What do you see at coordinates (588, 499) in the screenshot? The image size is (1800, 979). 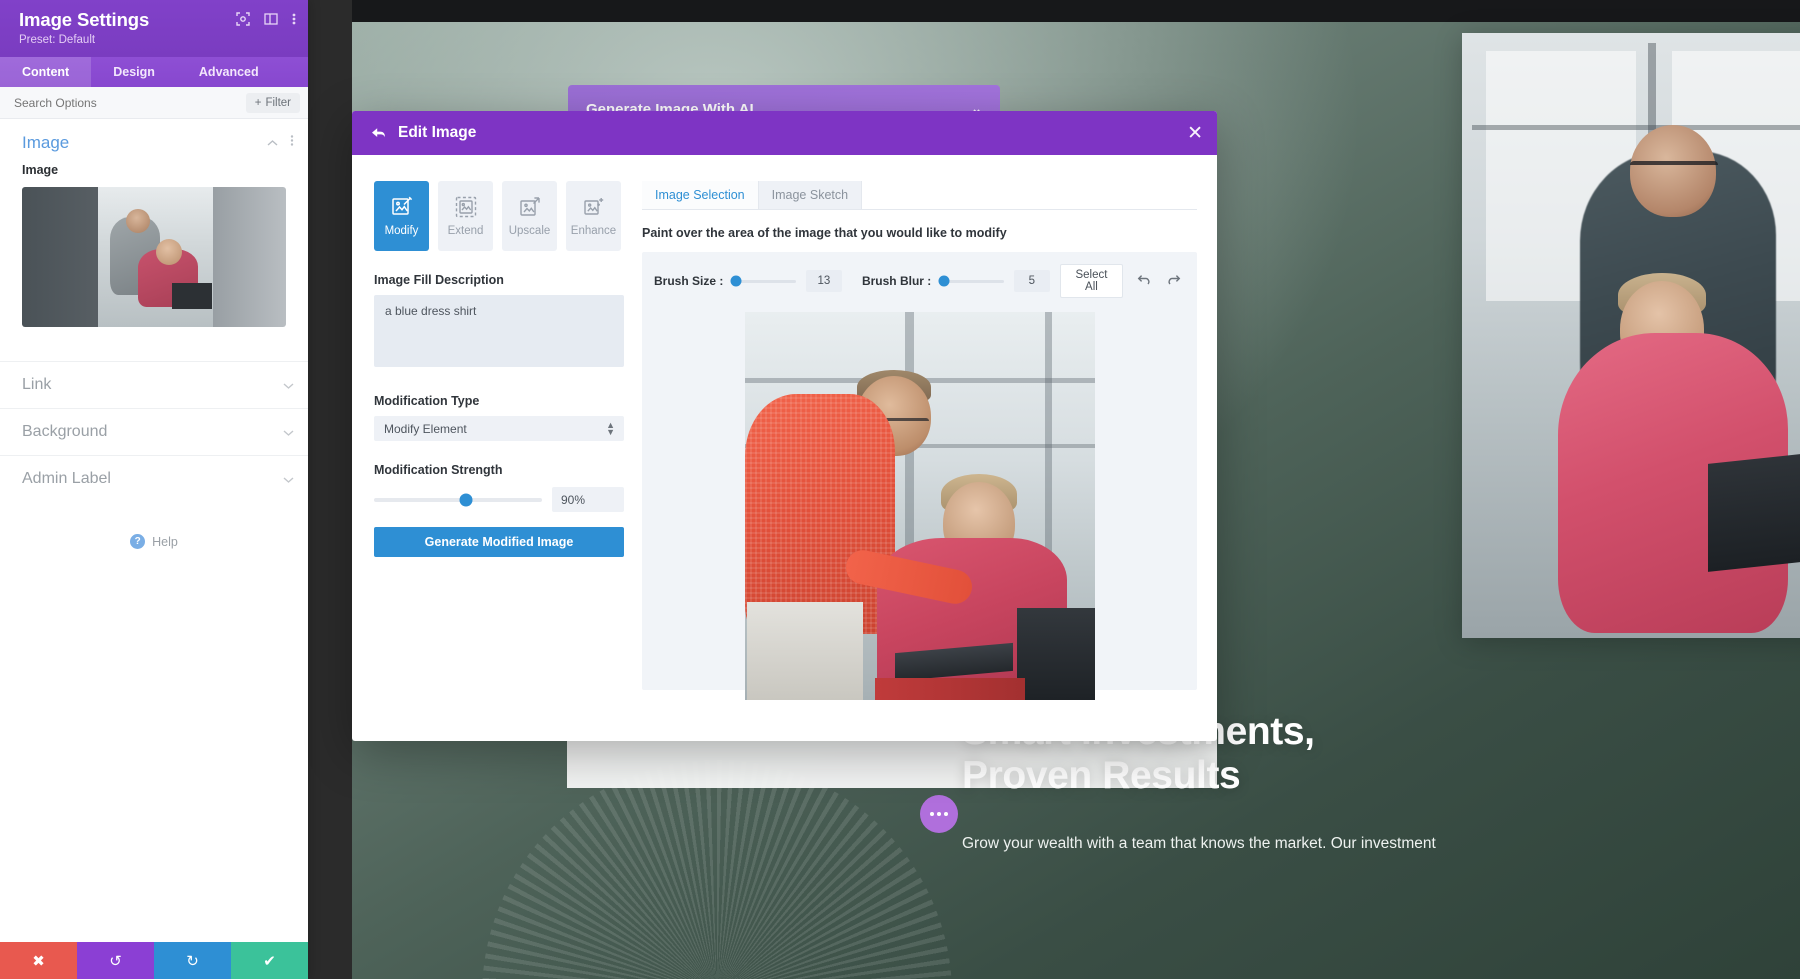 I see `modification-strength-value` at bounding box center [588, 499].